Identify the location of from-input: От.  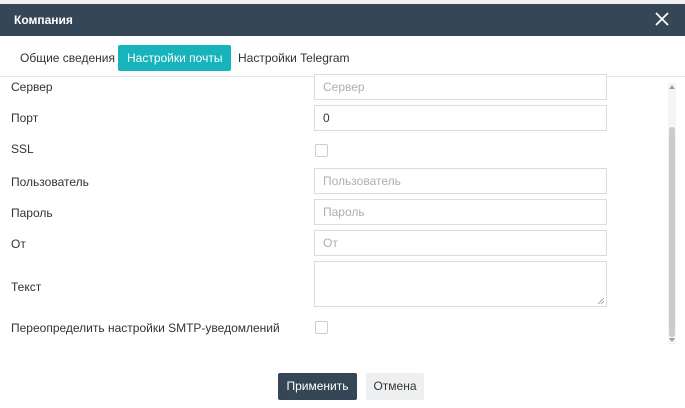
(460, 243).